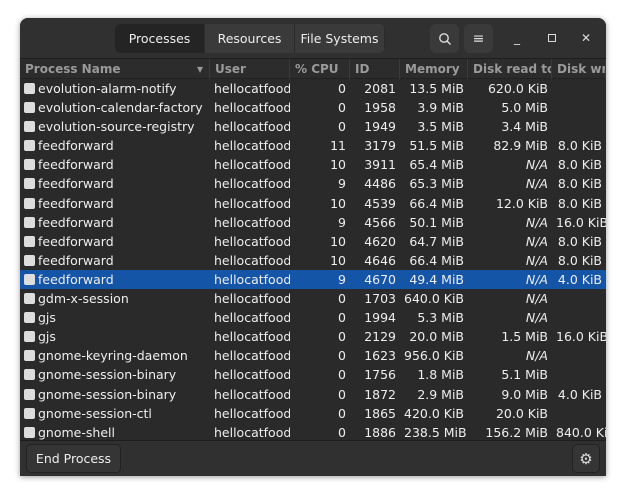 The image size is (627, 500). Describe the element at coordinates (440, 318) in the screenshot. I see `cell-memory: 5.3 MiB` at that location.